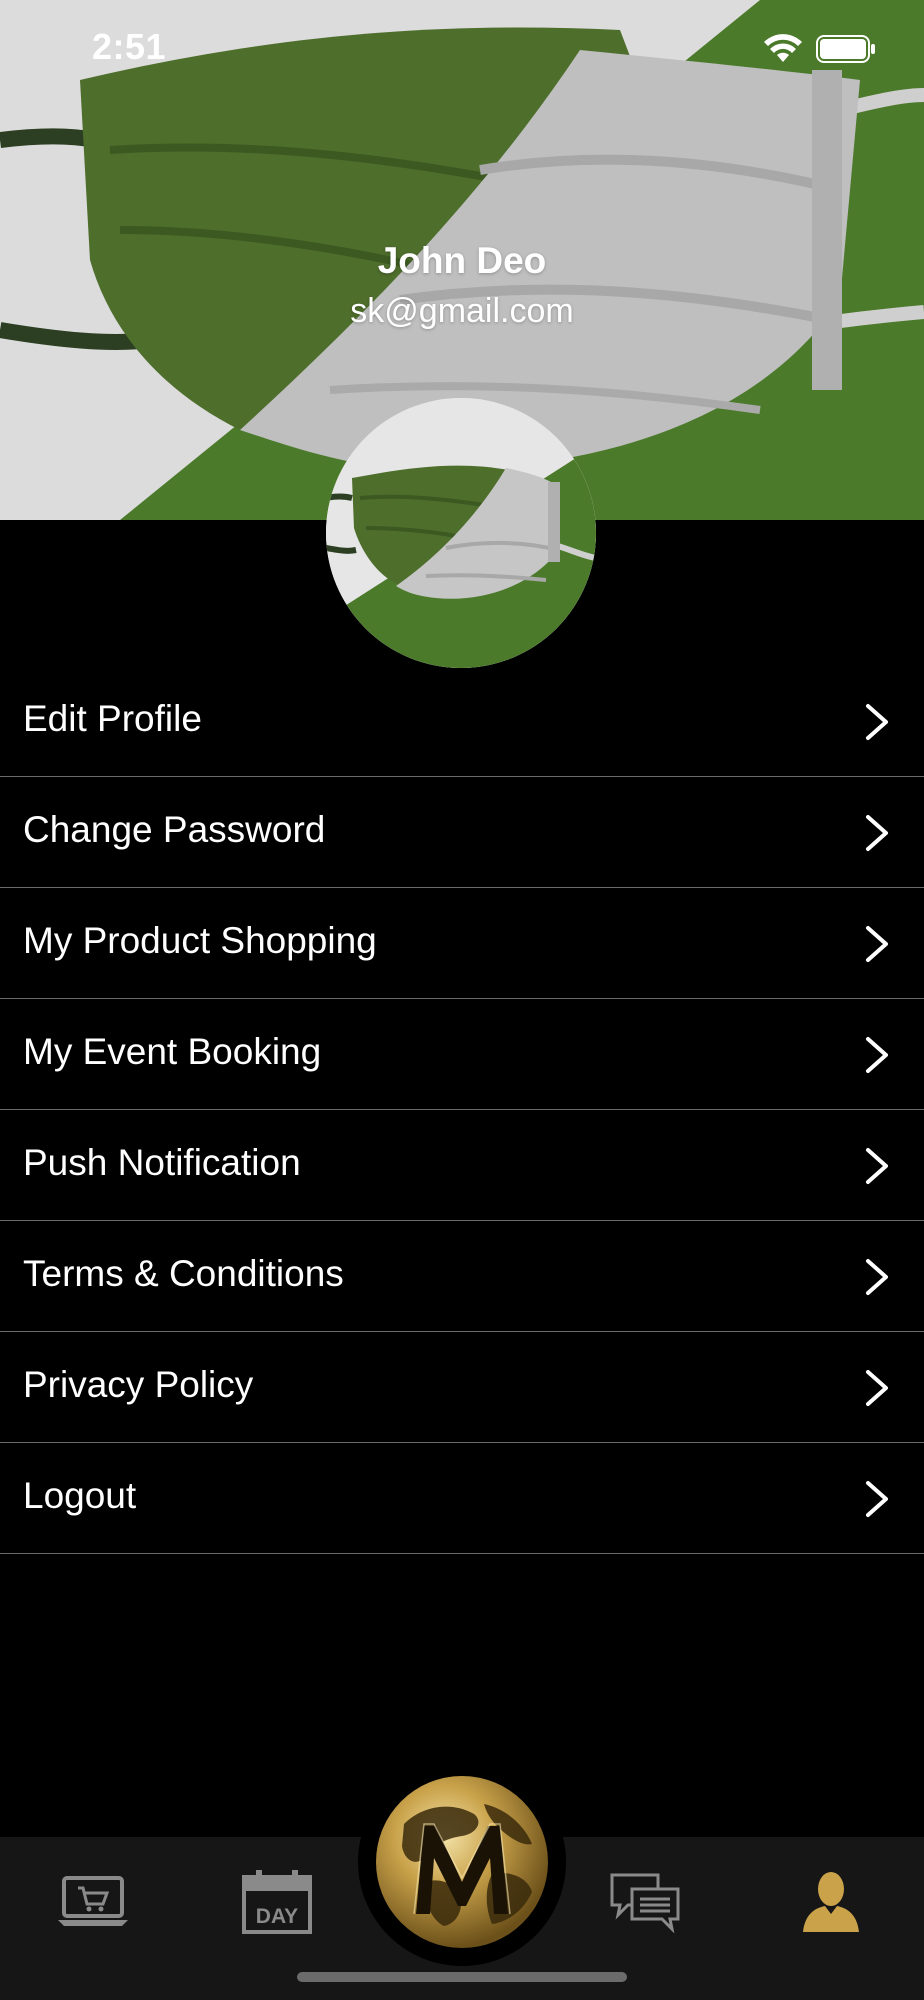  I want to click on tab-events: DAY, so click(277, 1902).